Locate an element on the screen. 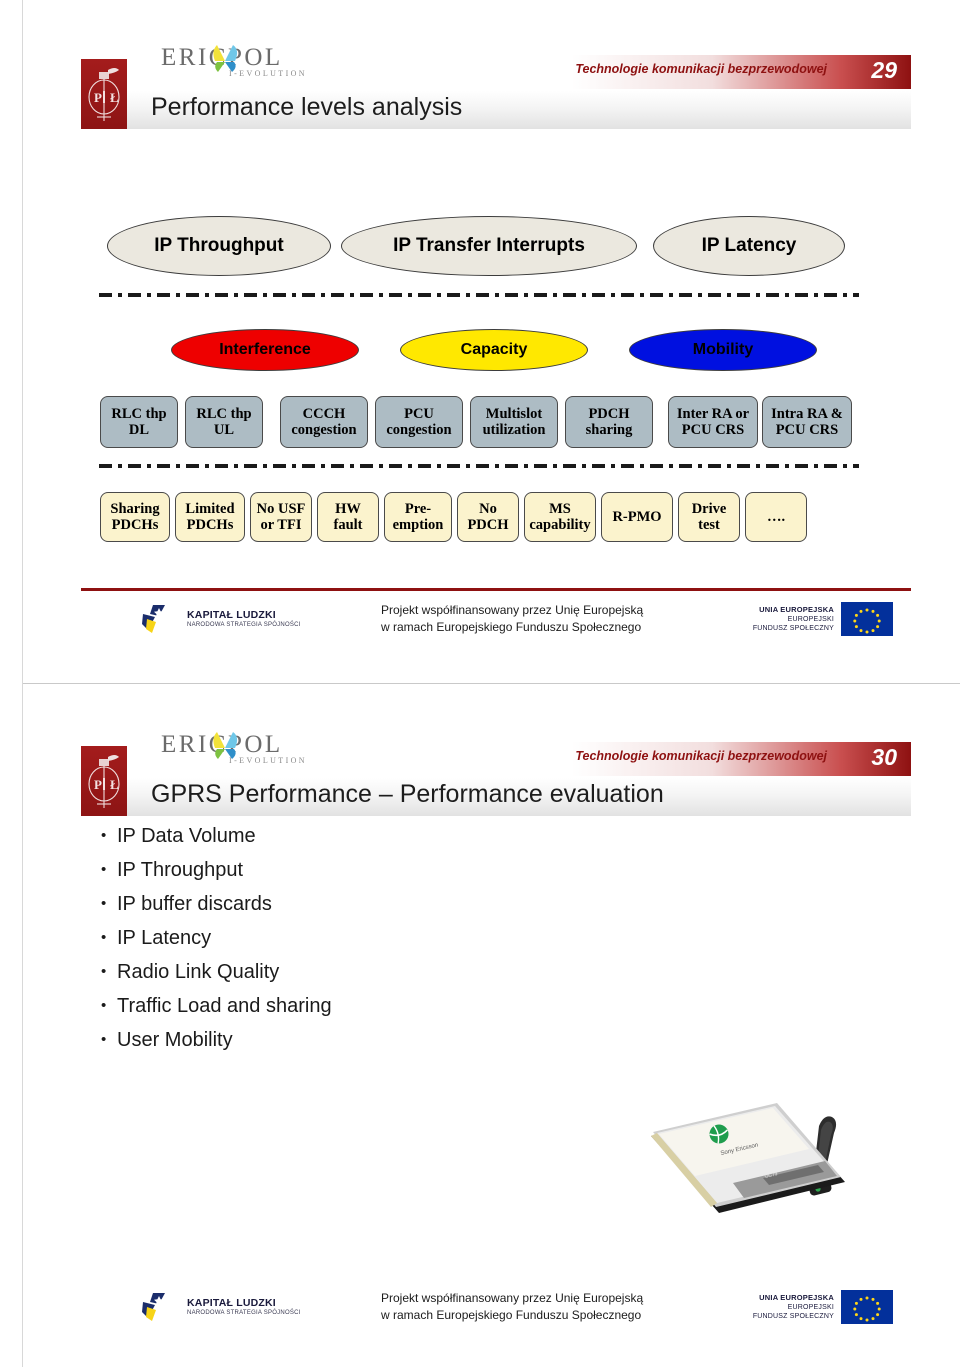  svg-text: P is located at coordinates (98, 97).